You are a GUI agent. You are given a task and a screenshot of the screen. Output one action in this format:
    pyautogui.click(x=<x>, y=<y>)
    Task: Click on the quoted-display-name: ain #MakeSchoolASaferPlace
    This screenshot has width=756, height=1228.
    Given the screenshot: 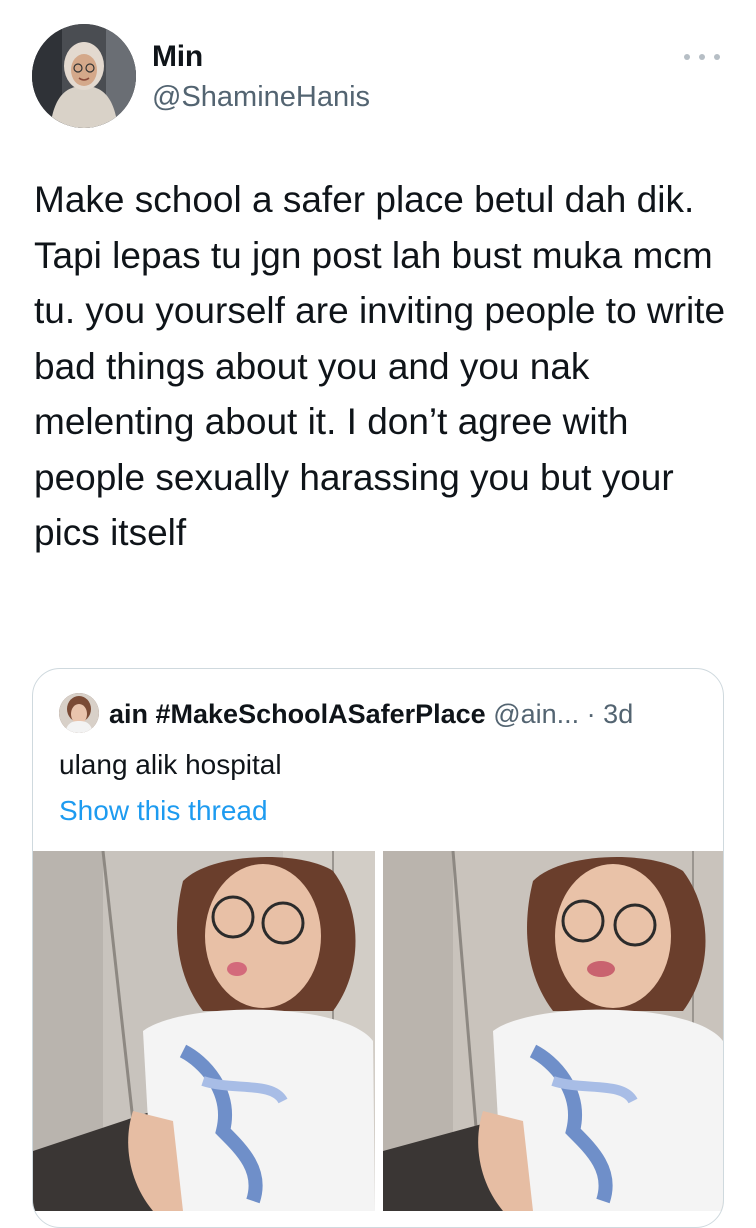 What is the action you would take?
    pyautogui.click(x=297, y=714)
    